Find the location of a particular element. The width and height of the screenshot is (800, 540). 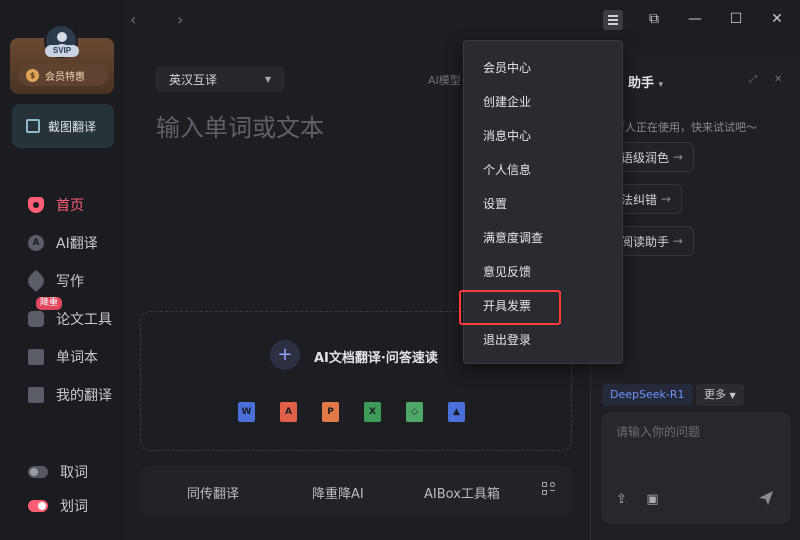

sidebar-item-label: 首页 is located at coordinates (70, 206).